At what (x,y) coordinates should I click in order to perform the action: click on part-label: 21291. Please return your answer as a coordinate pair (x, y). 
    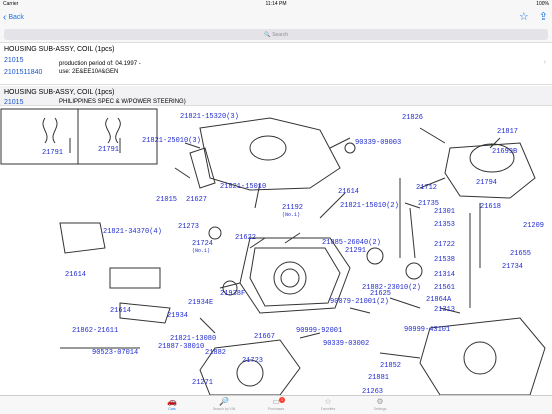
    Looking at the image, I should click on (355, 251).